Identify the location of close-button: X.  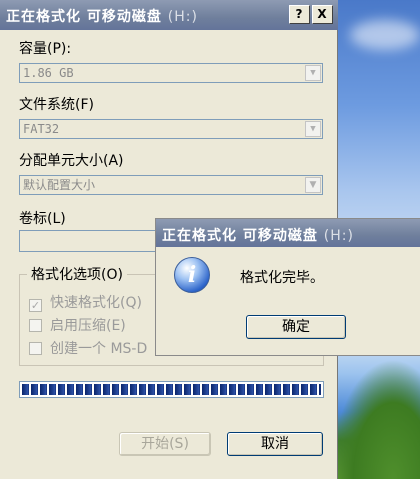
(322, 14).